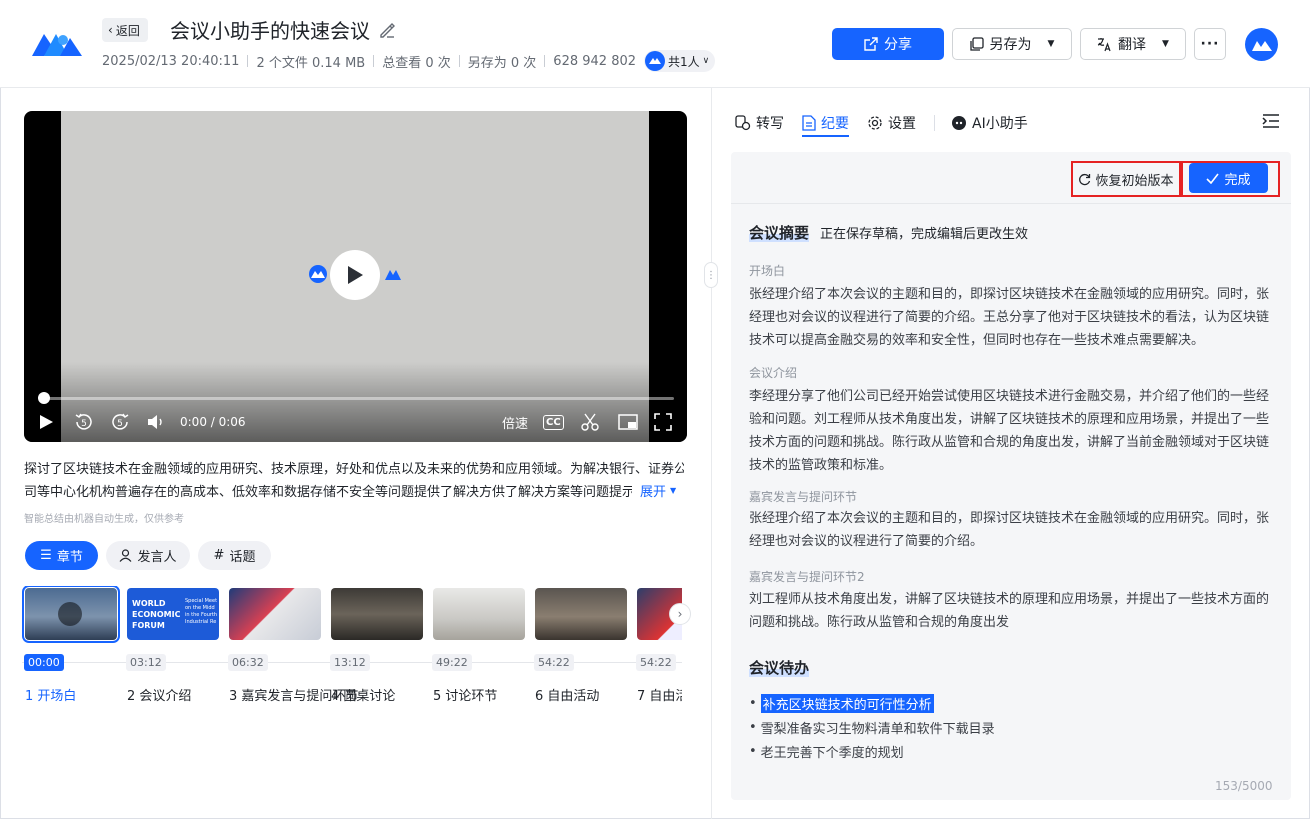 The height and width of the screenshot is (819, 1310). I want to click on tab-settings-label: 设置, so click(902, 124).